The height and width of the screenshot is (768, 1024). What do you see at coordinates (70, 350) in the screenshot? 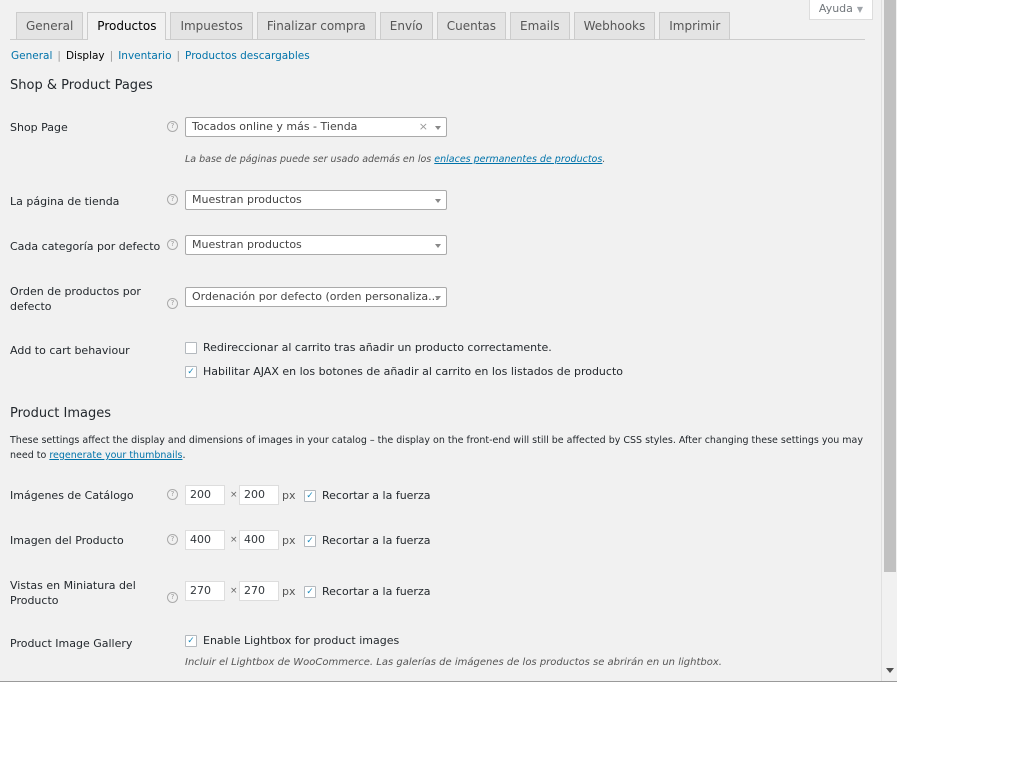
I see `add-to-cart-label: Add to cart behaviour` at bounding box center [70, 350].